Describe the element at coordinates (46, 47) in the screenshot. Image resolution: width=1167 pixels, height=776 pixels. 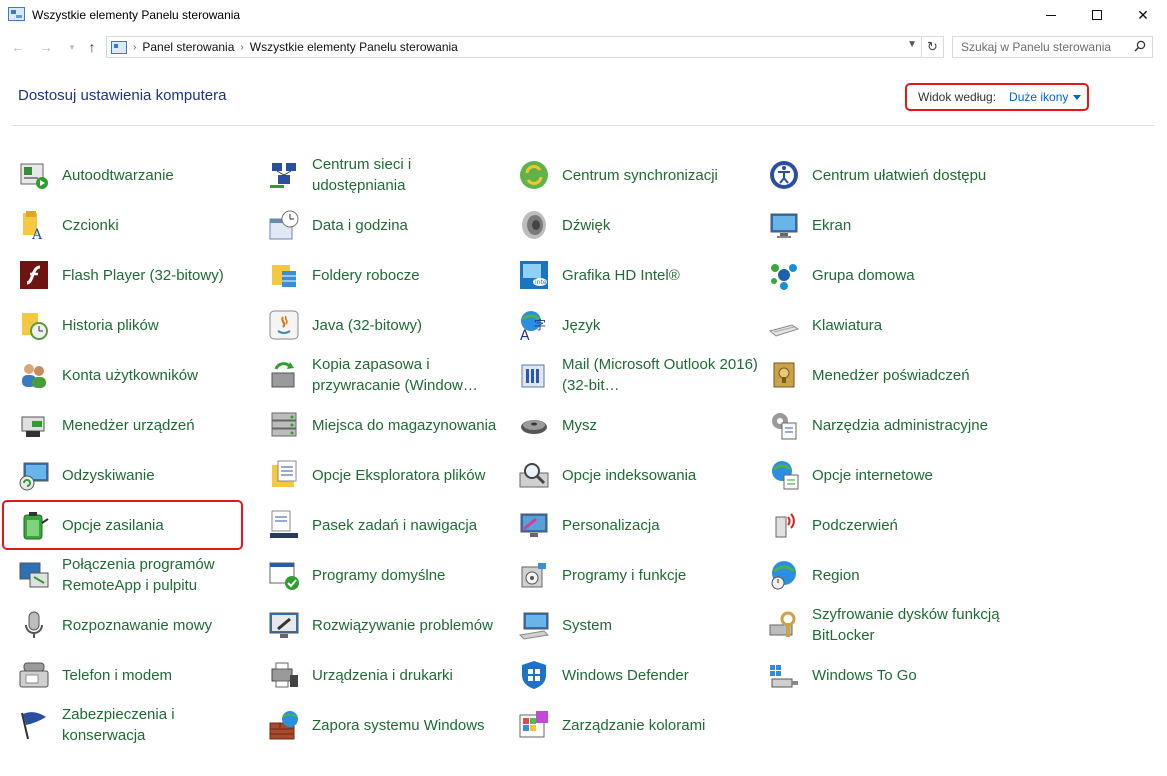
I see `forward-button: →` at that location.